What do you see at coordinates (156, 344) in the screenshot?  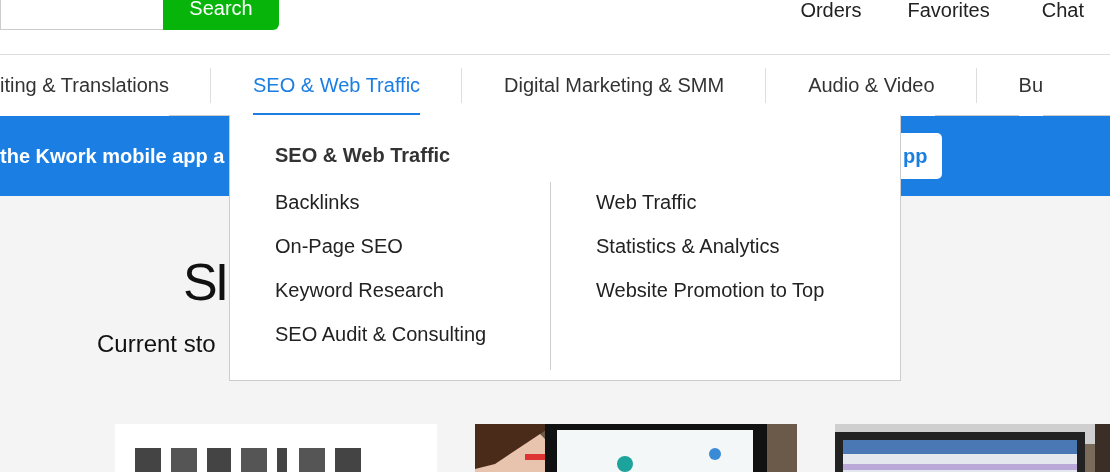 I see `page-subtitle: Current sto` at bounding box center [156, 344].